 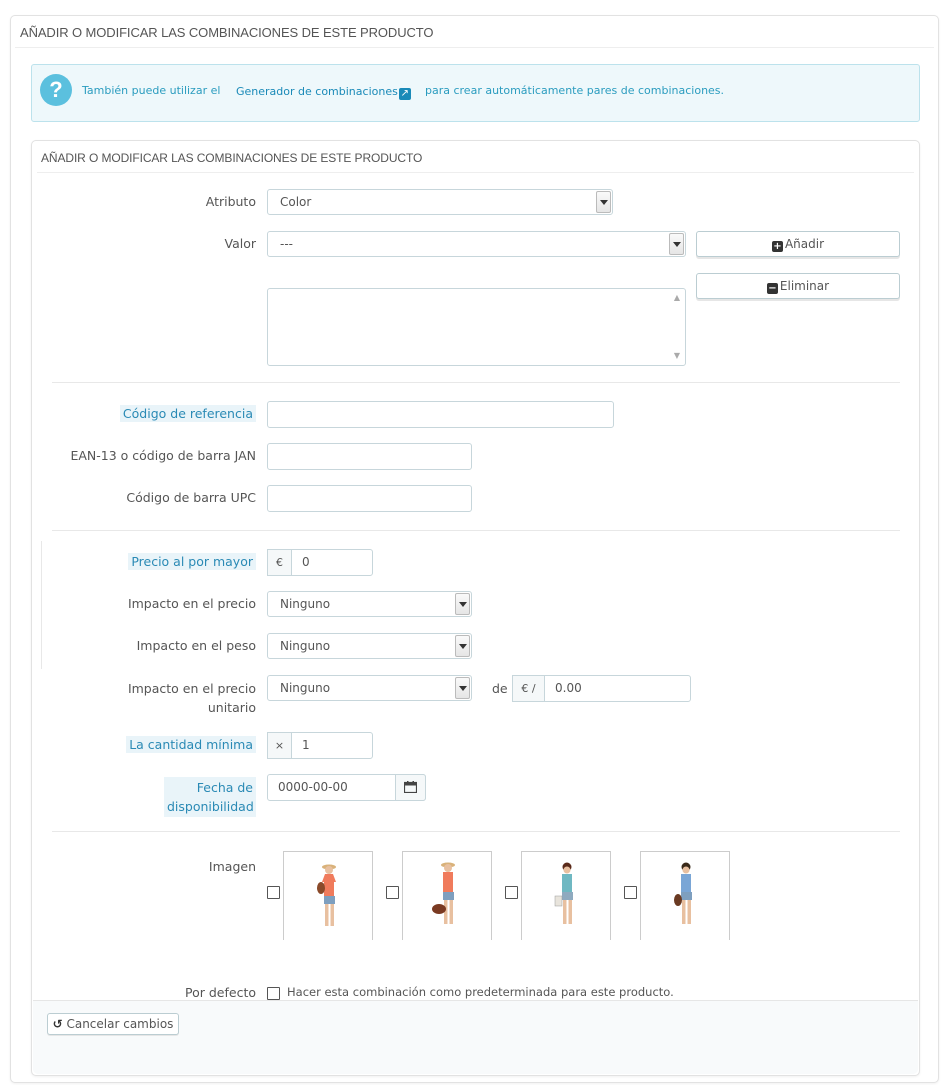 What do you see at coordinates (240, 243) in the screenshot?
I see `value-label: Valor` at bounding box center [240, 243].